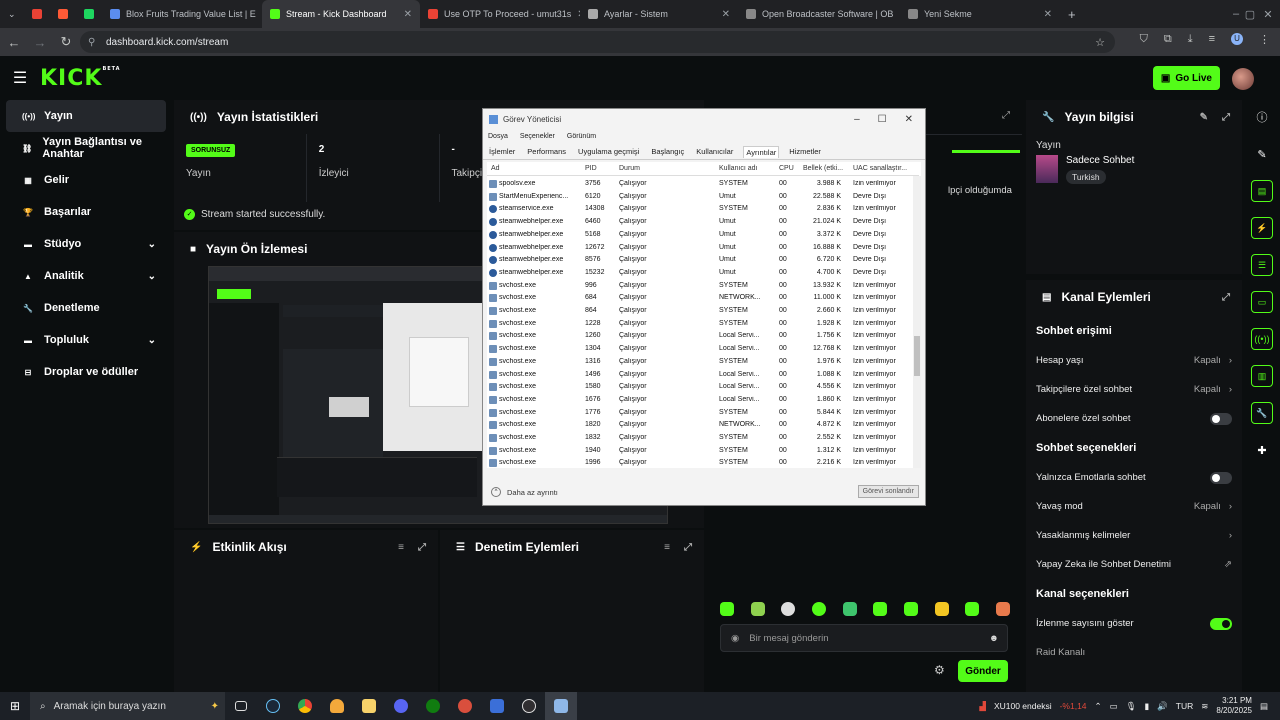 This screenshot has width=1280, height=720. What do you see at coordinates (86, 180) in the screenshot?
I see `sidebar-item: ▦ Gelir` at bounding box center [86, 180].